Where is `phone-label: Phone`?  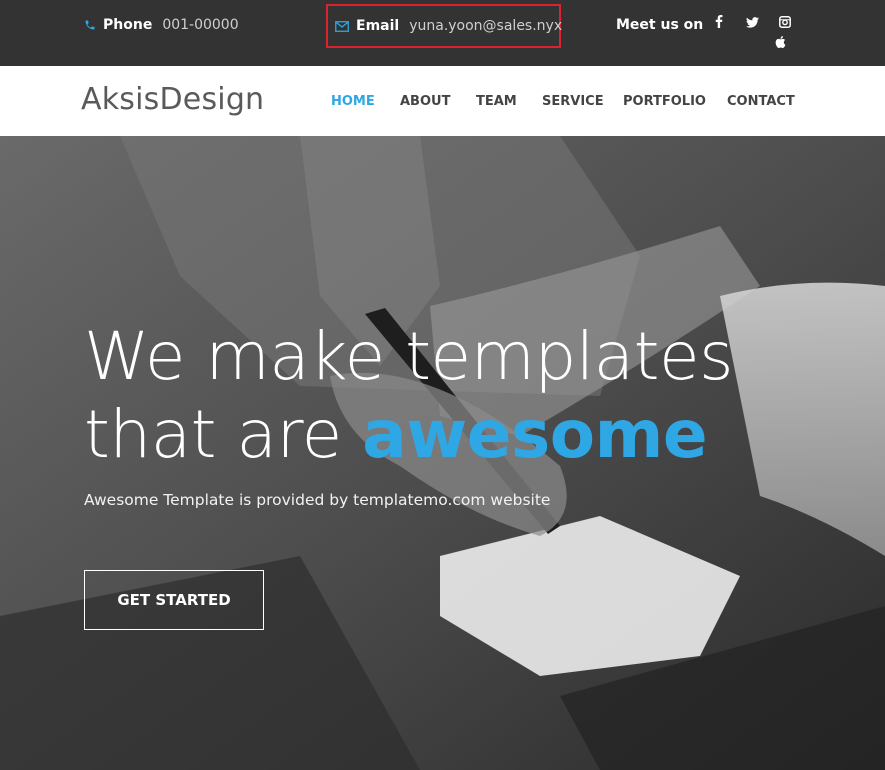 phone-label: Phone is located at coordinates (128, 25).